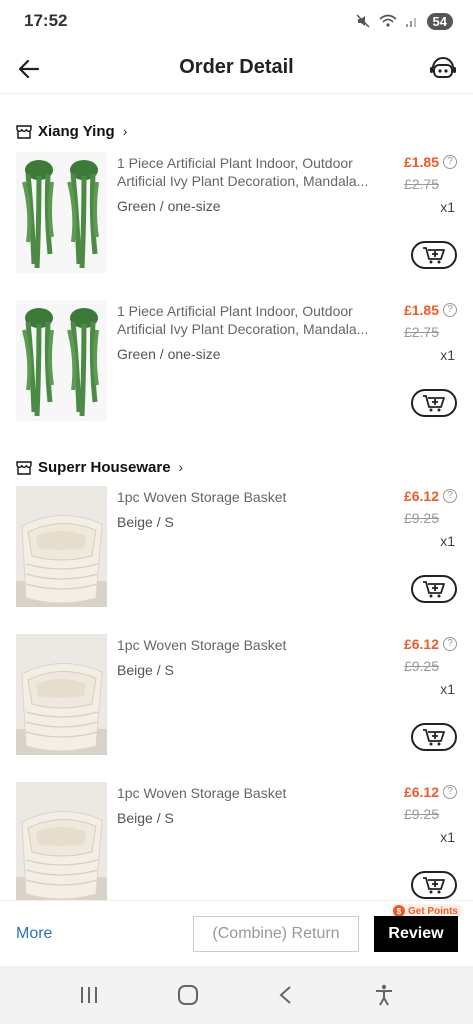  What do you see at coordinates (432, 911) in the screenshot?
I see `get-points-label: Get Points` at bounding box center [432, 911].